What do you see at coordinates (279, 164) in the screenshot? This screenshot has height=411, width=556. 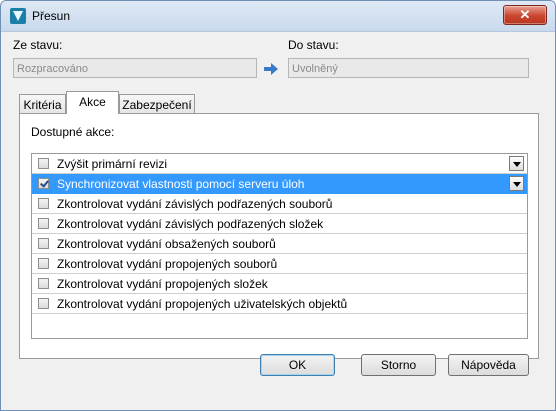 I see `list-item: Zvýšit primární revizi` at bounding box center [279, 164].